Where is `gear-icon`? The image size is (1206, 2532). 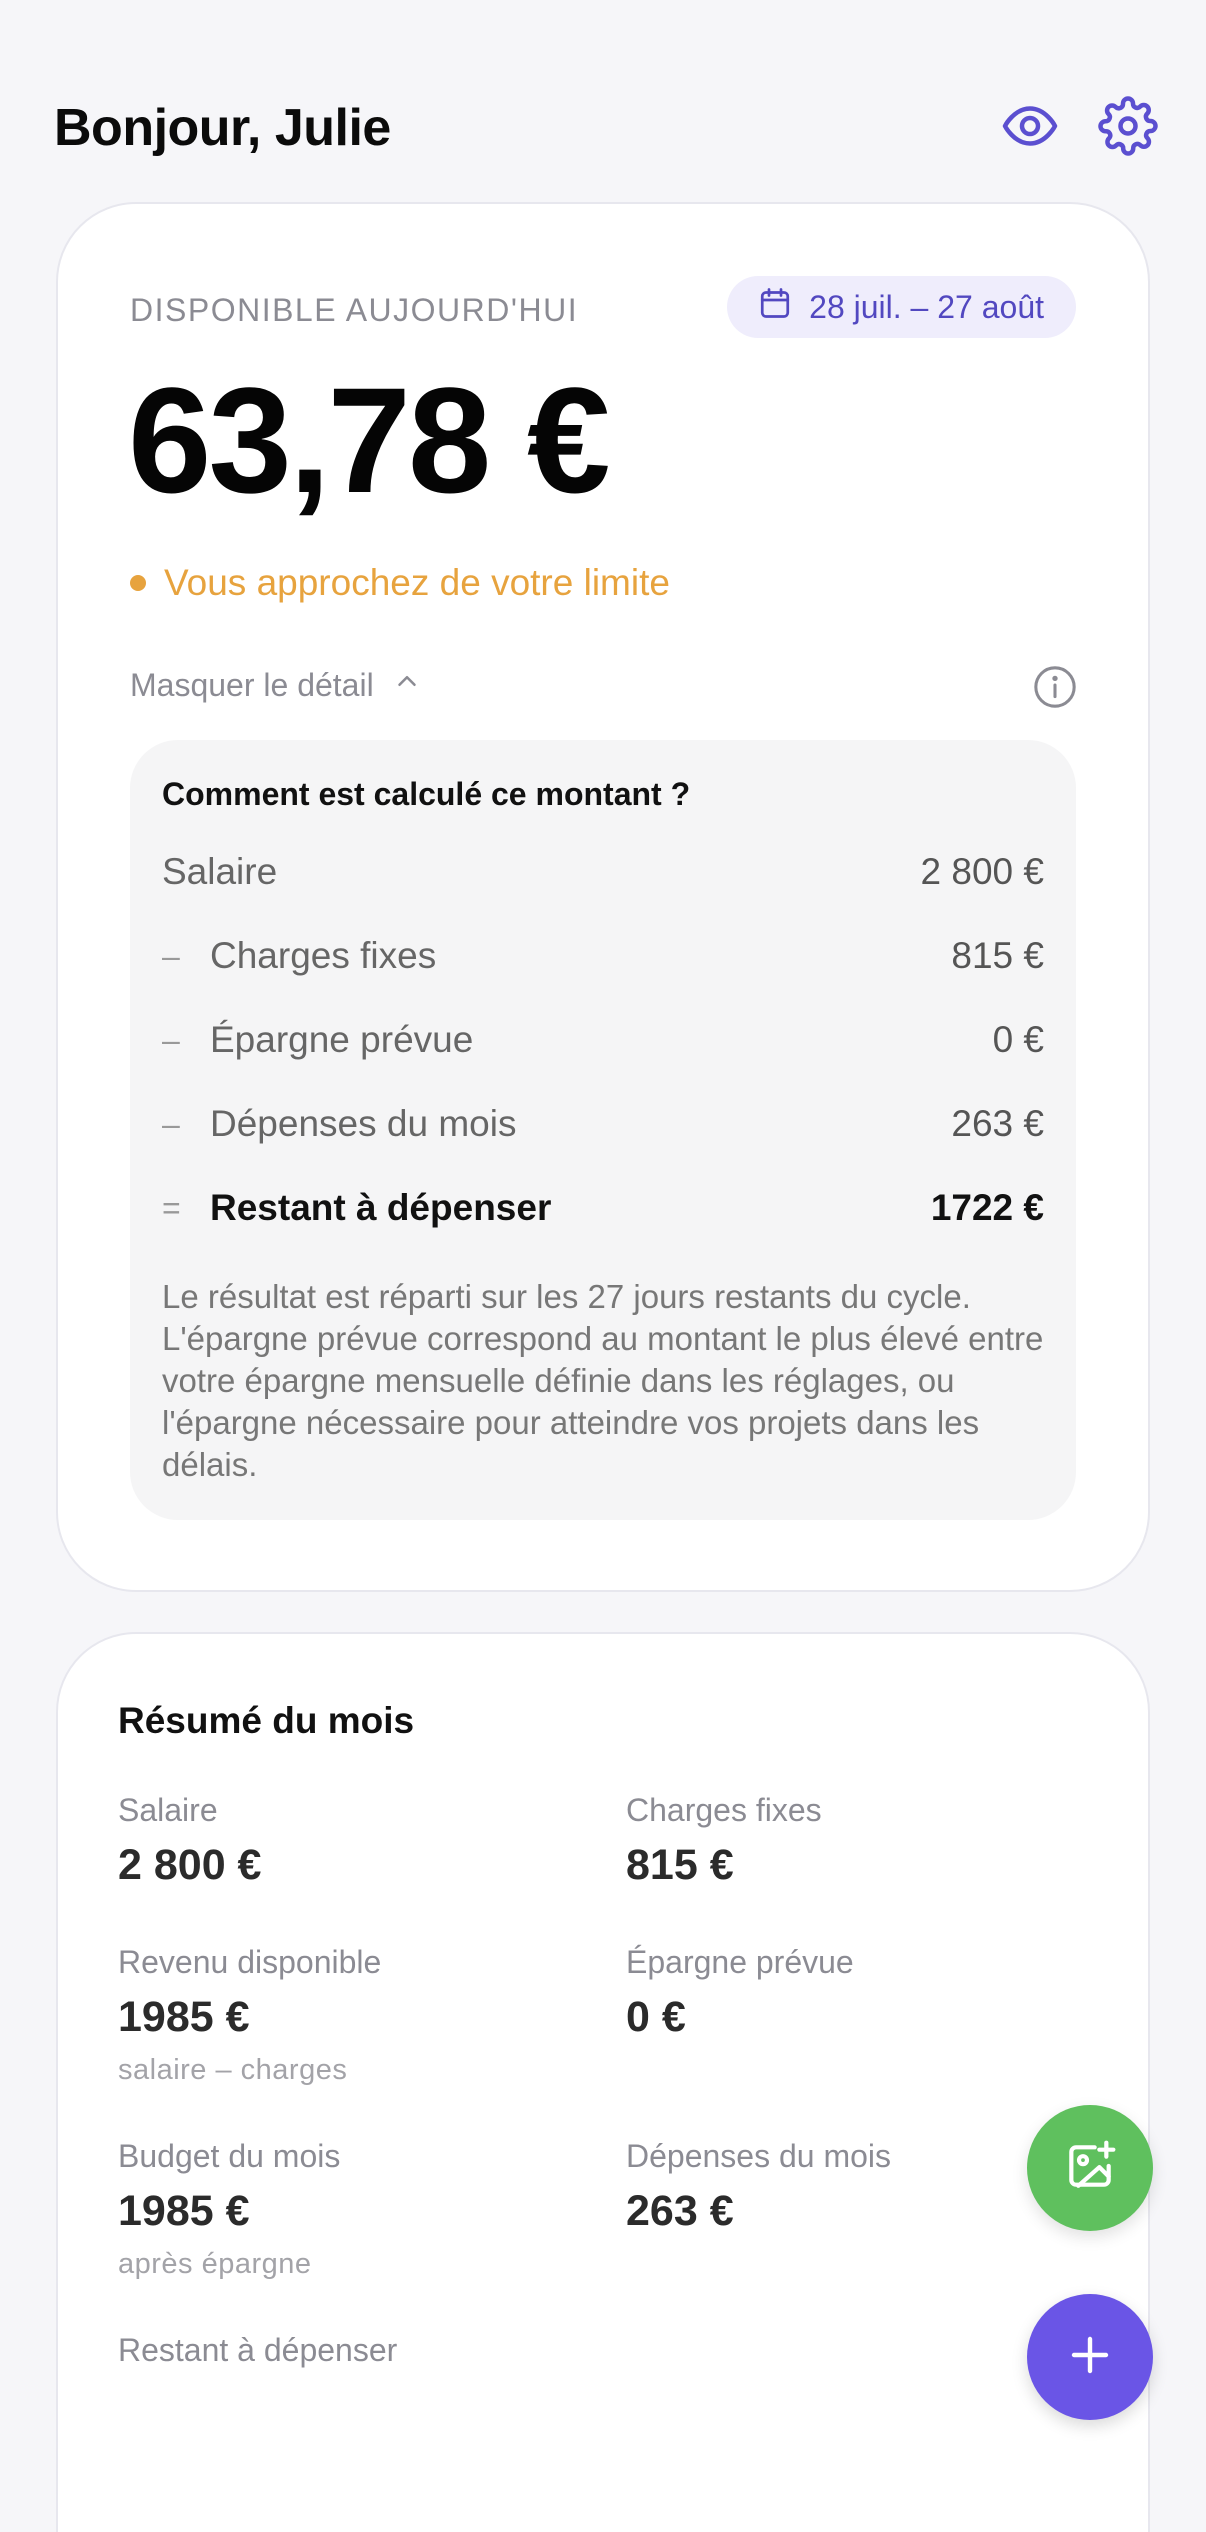 gear-icon is located at coordinates (1128, 126).